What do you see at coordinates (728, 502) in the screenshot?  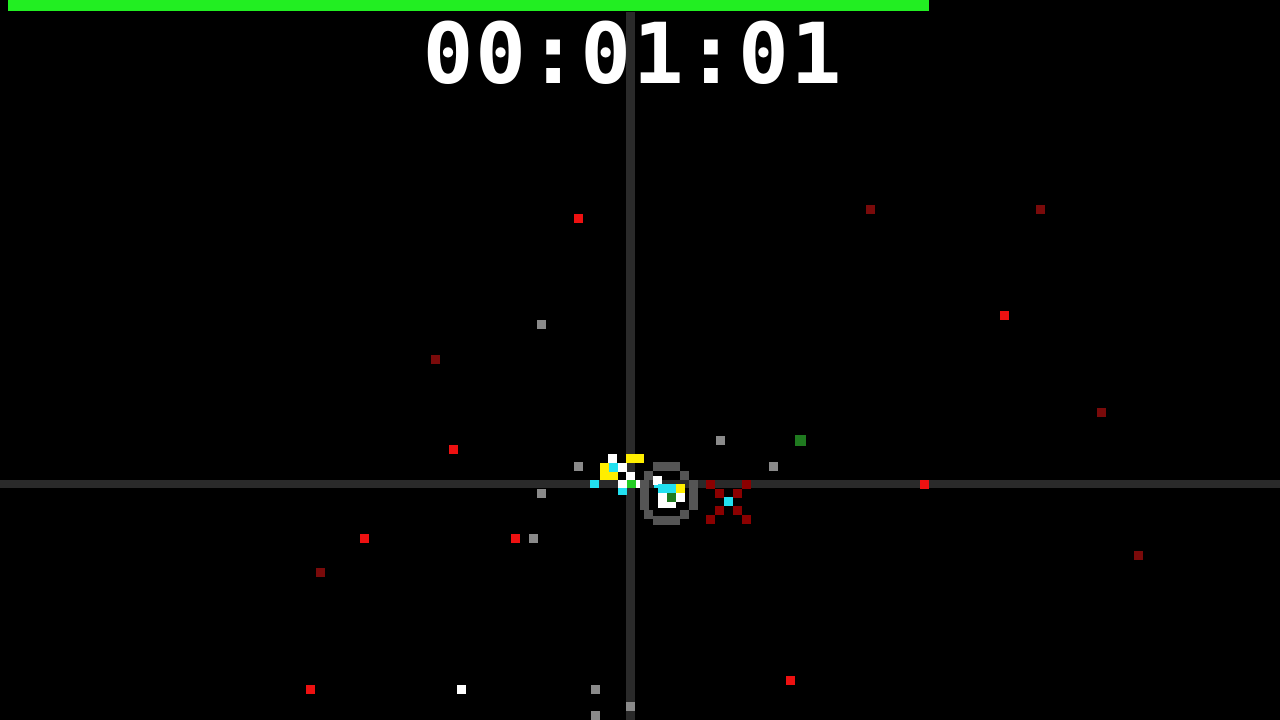 I see `x-enemy` at bounding box center [728, 502].